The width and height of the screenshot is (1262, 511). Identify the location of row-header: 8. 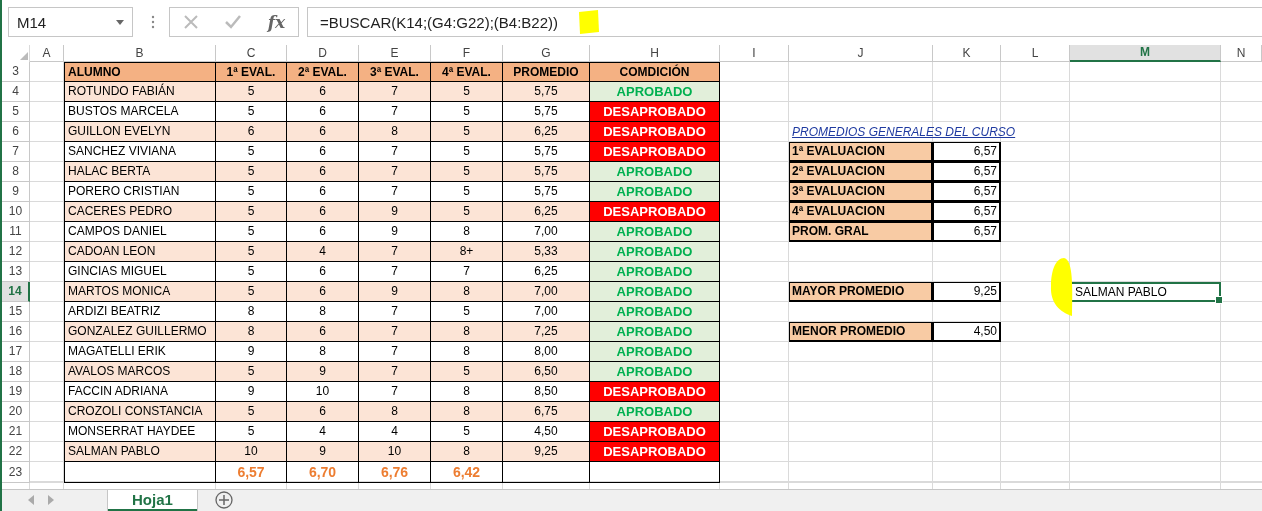
(16, 171).